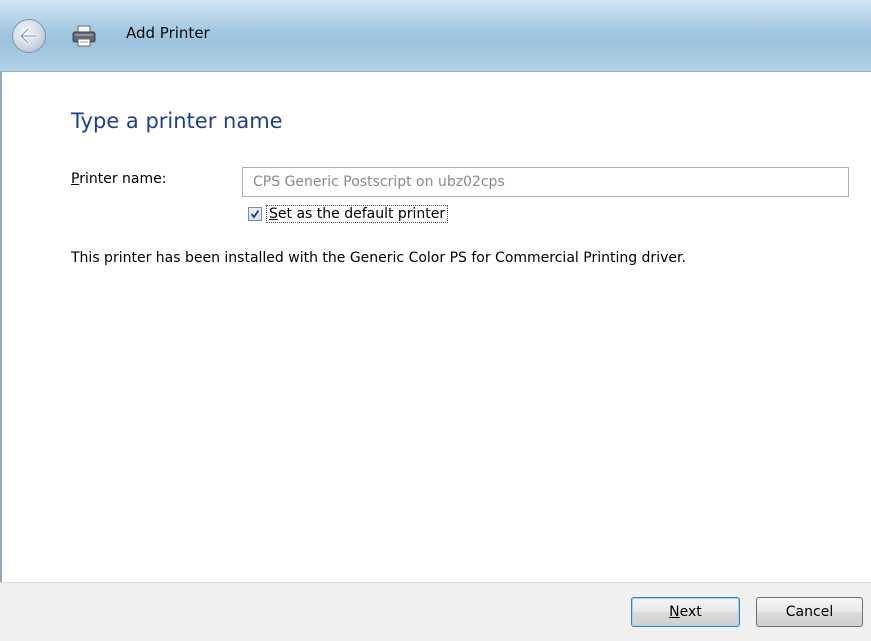  Describe the element at coordinates (545, 182) in the screenshot. I see `printer-name-input` at that location.